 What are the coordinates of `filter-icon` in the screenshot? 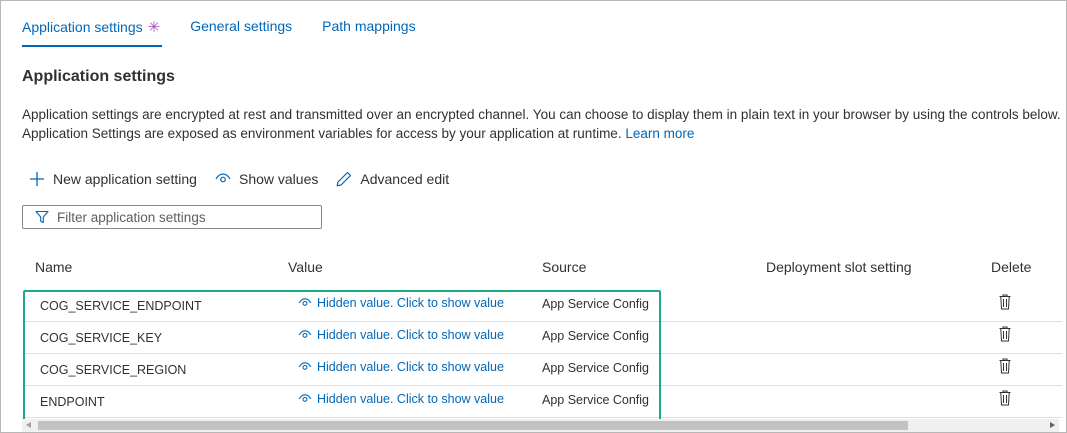 It's located at (42, 217).